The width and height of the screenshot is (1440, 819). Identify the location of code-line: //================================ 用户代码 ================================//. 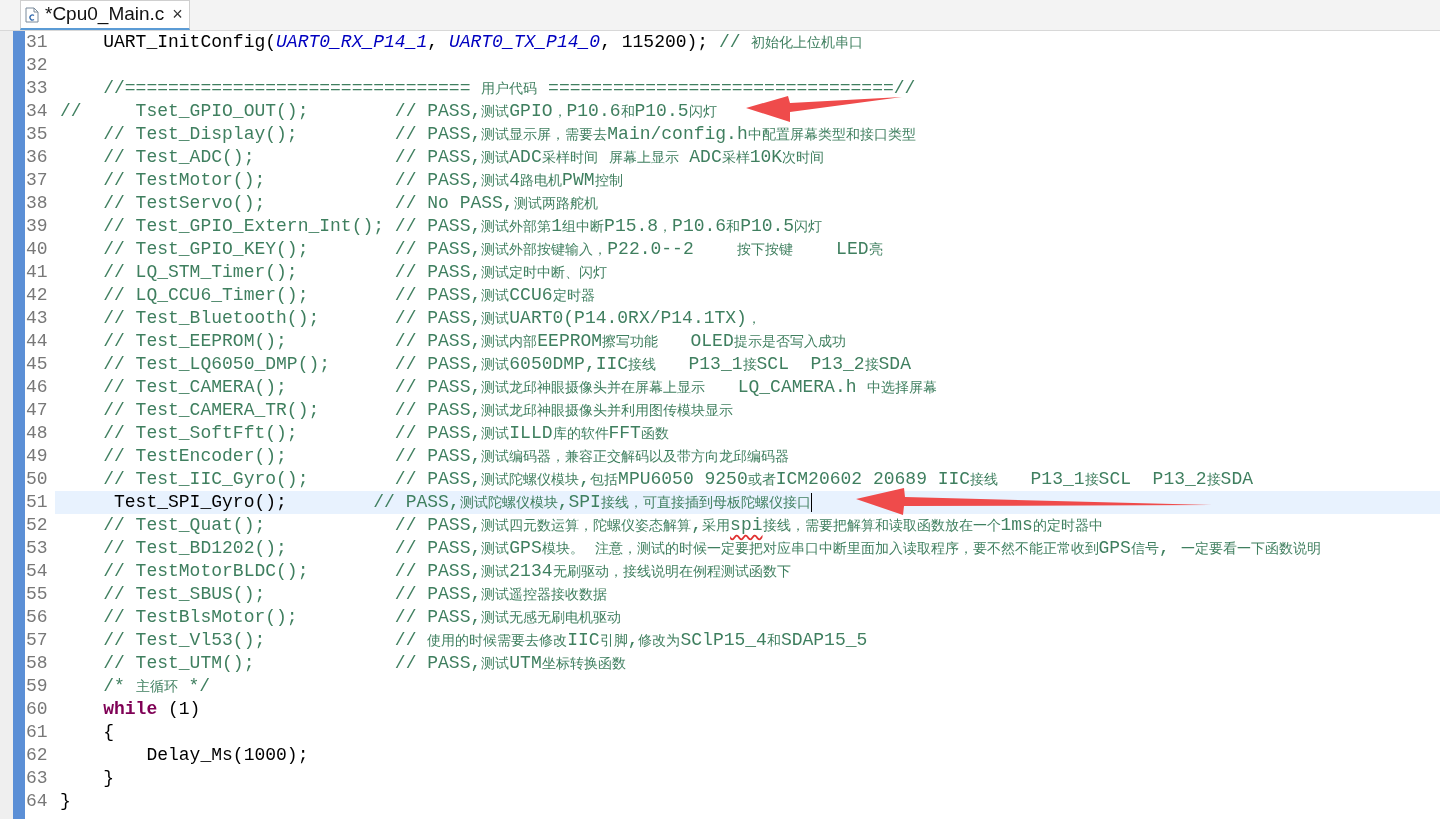
(509, 88).